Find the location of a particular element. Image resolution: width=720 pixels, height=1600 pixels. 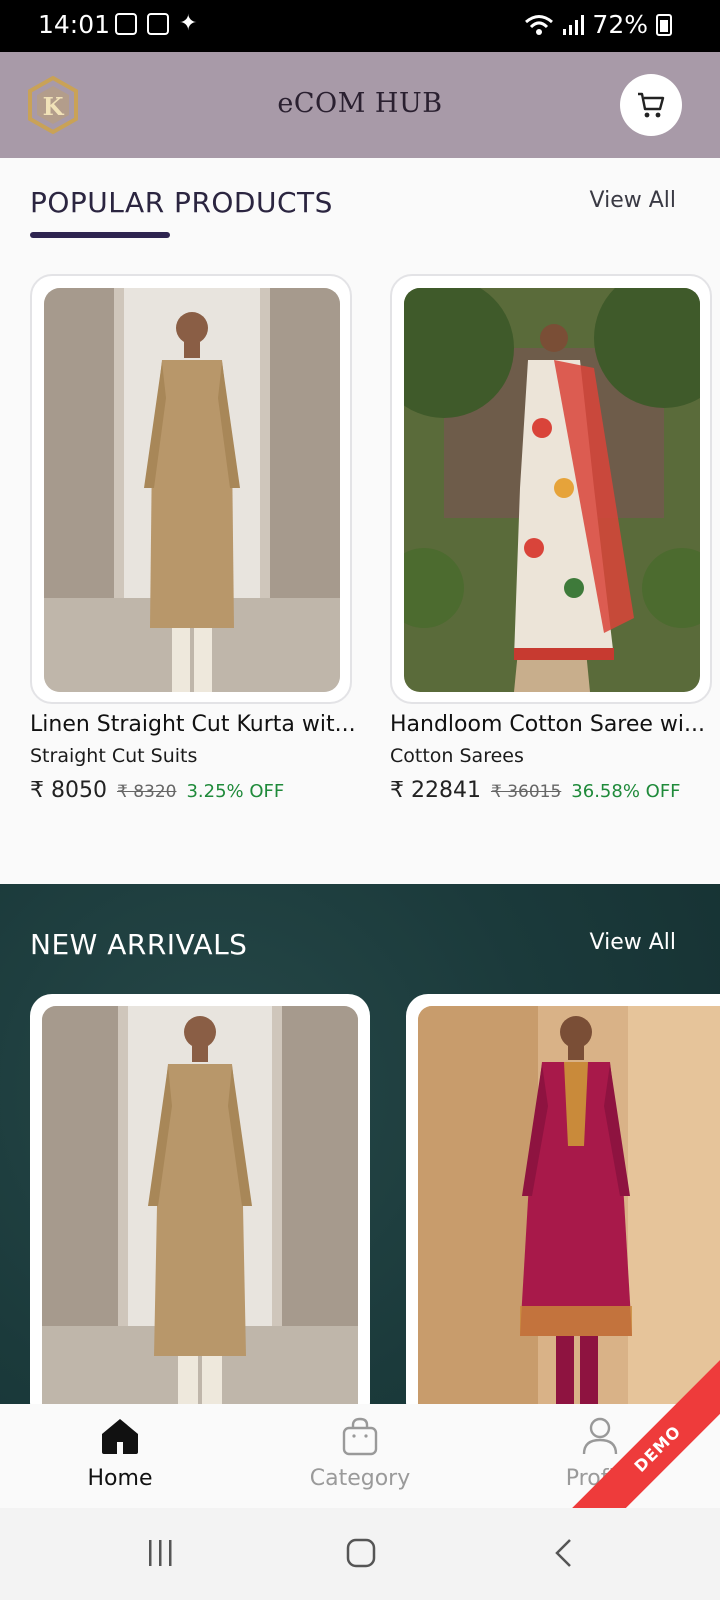

recent-apps-icon is located at coordinates (161, 1553).